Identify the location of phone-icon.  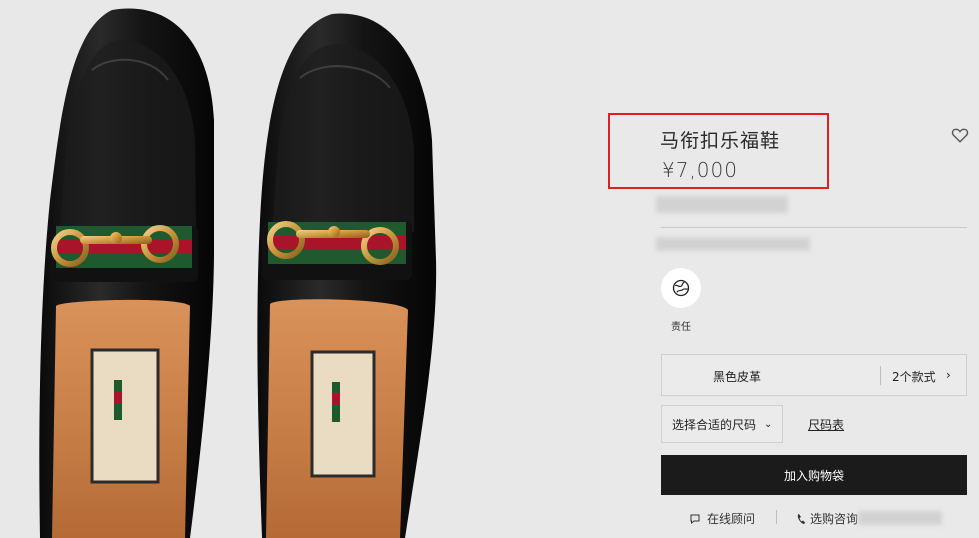
(801, 518).